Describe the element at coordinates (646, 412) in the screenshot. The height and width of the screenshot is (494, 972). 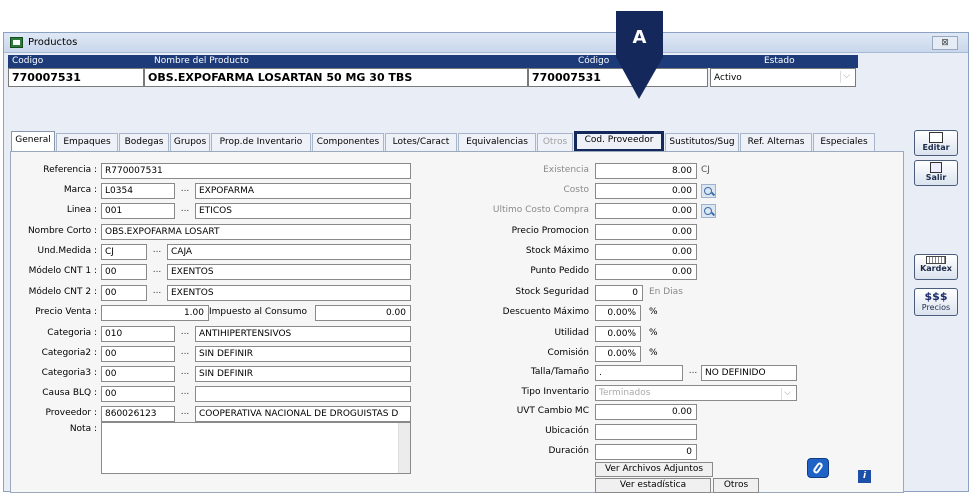
I see `uvt-cambio-input: 0.00` at that location.